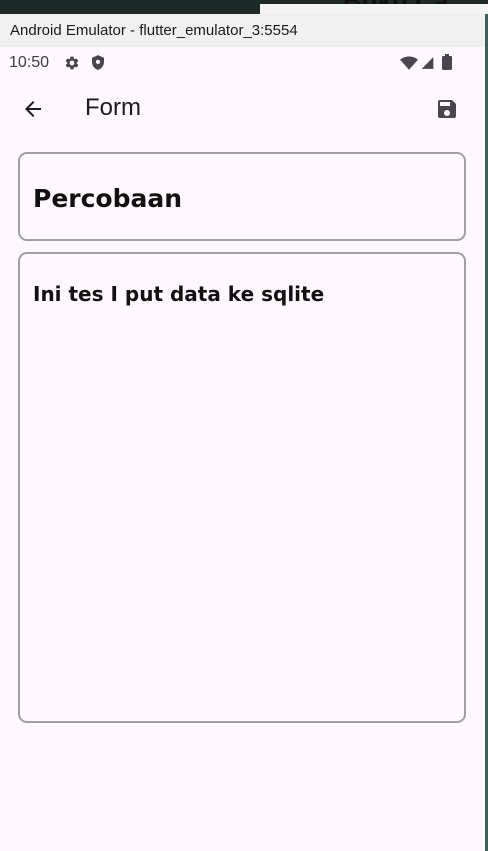 This screenshot has width=488, height=851. What do you see at coordinates (242, 62) in the screenshot?
I see `status-bar: 10:50` at bounding box center [242, 62].